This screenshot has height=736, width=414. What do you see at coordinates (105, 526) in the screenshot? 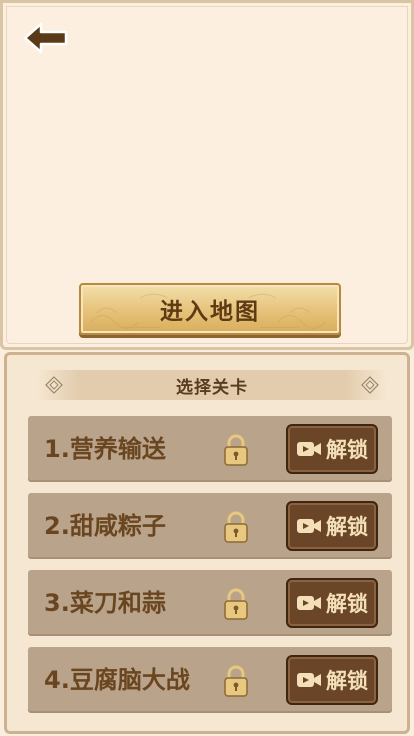
I see `level-name: 2.甜咸粽子` at bounding box center [105, 526].